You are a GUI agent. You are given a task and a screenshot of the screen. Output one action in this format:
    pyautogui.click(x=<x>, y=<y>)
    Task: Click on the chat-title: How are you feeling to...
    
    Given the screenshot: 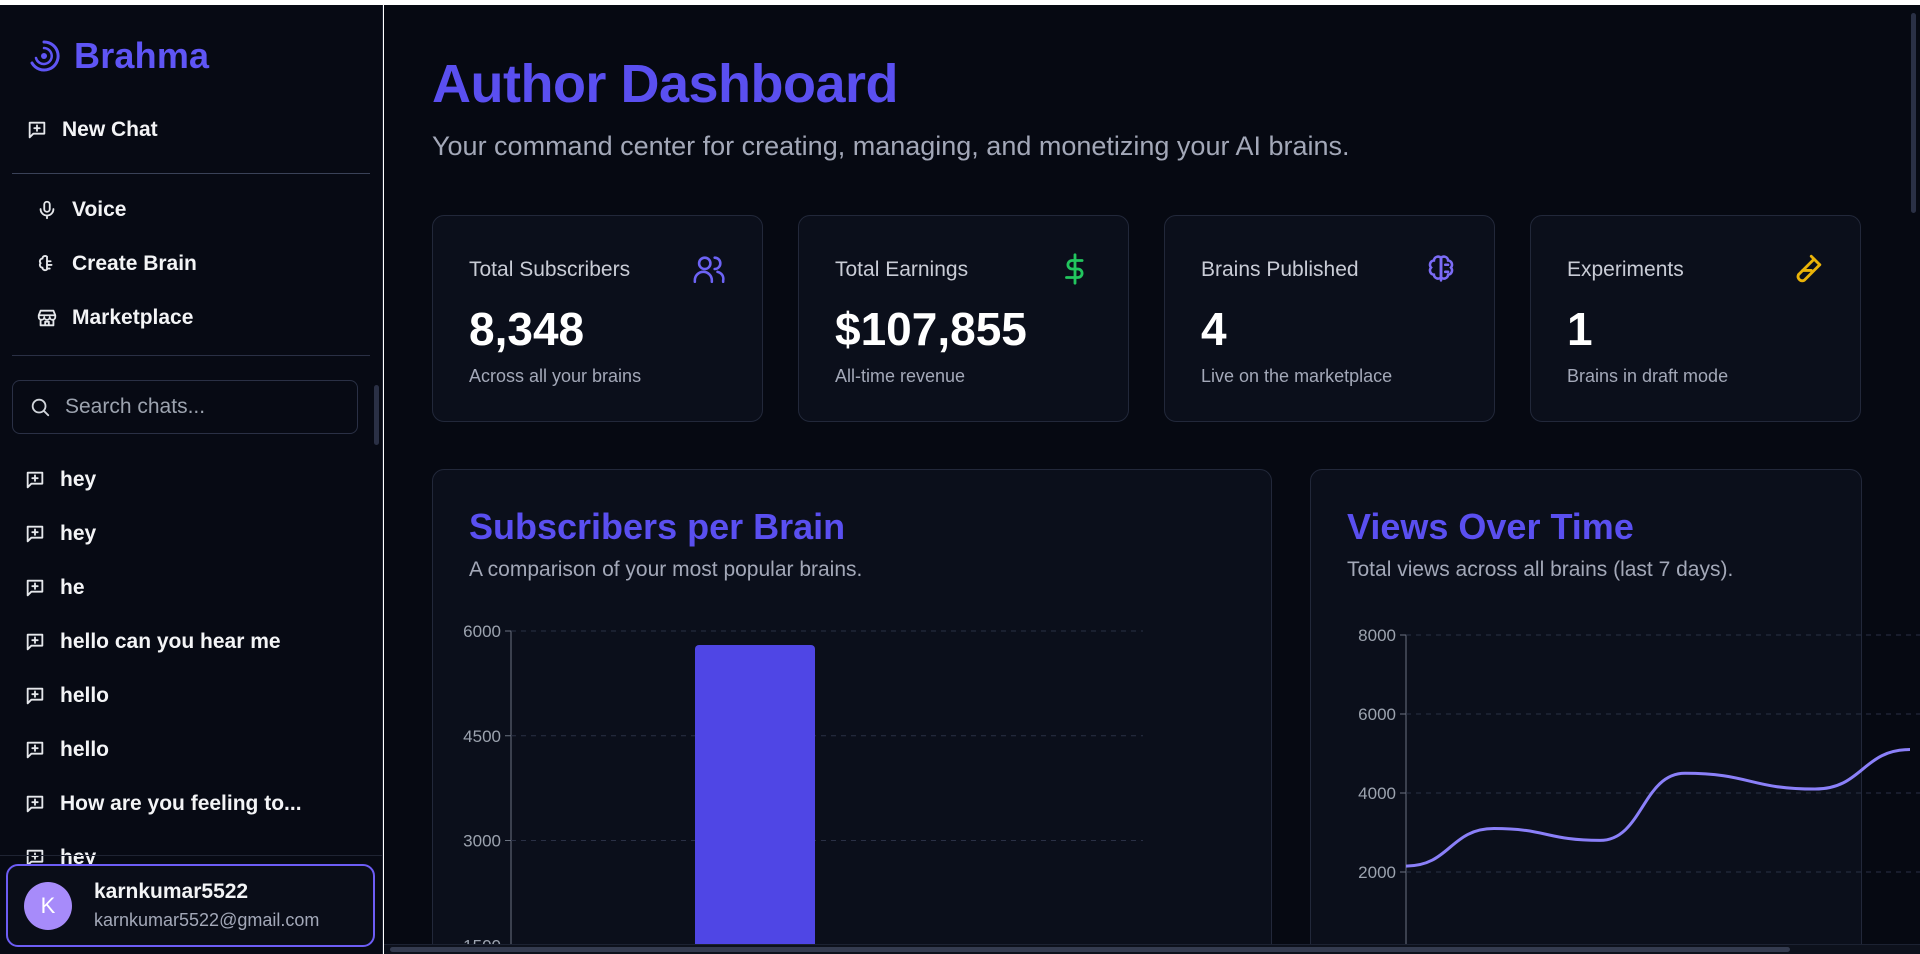 What is the action you would take?
    pyautogui.click(x=181, y=803)
    